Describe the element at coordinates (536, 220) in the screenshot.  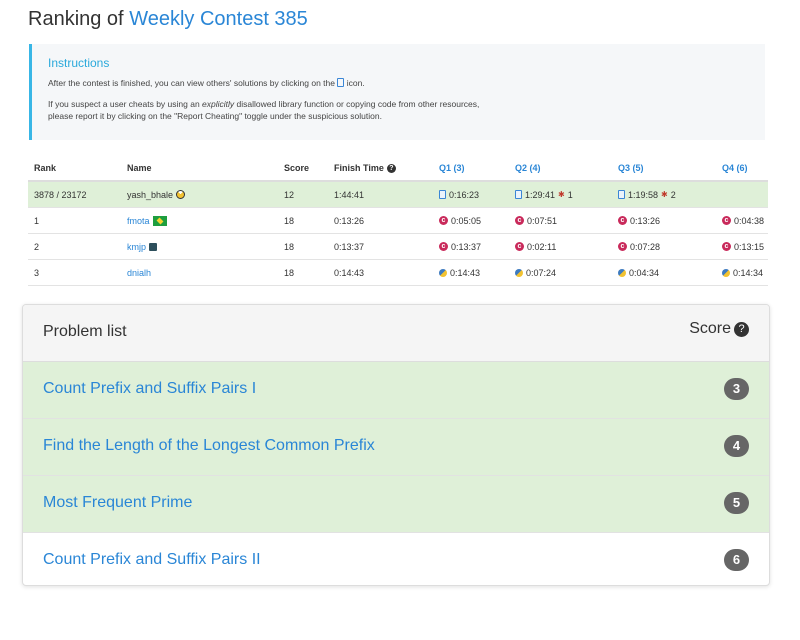
I see `q2-cell: c 0:07:51` at that location.